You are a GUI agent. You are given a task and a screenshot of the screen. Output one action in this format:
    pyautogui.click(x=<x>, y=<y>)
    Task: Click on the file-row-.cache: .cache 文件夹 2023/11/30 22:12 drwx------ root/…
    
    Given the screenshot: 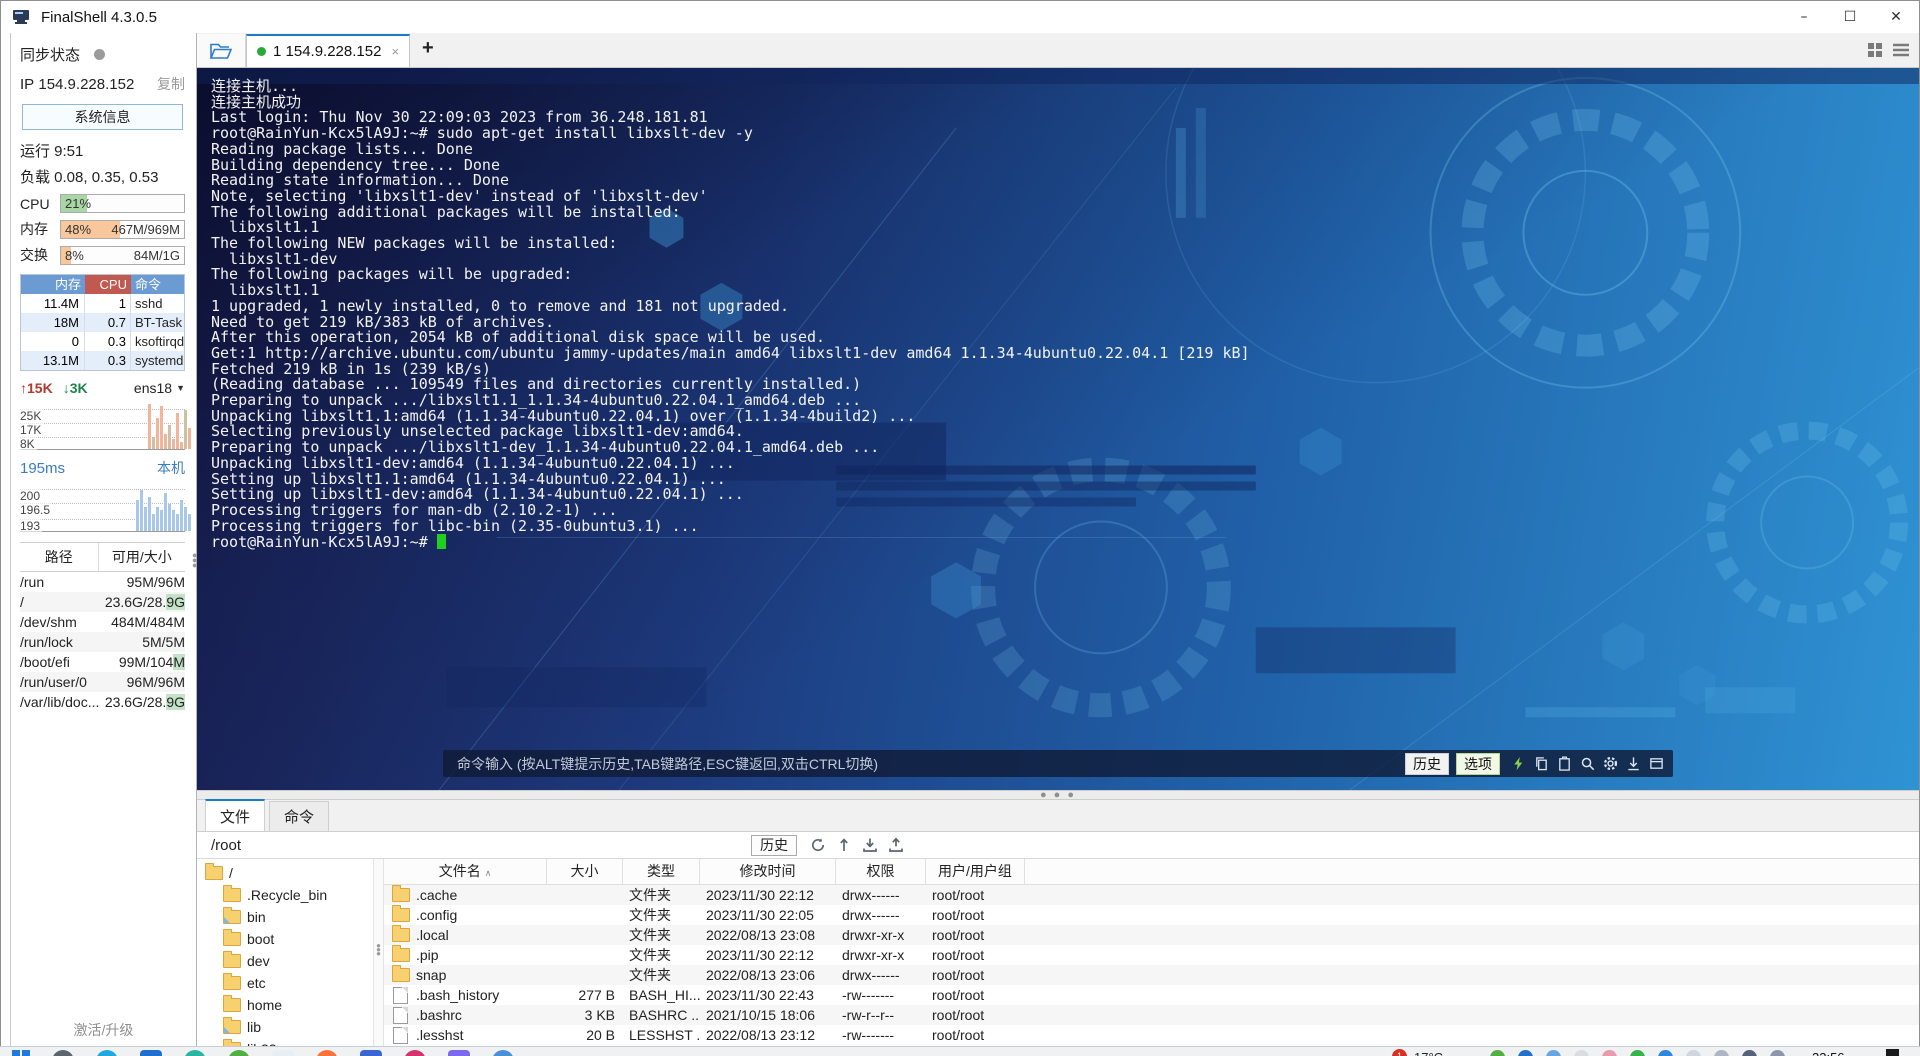 What is the action you would take?
    pyautogui.click(x=1151, y=895)
    